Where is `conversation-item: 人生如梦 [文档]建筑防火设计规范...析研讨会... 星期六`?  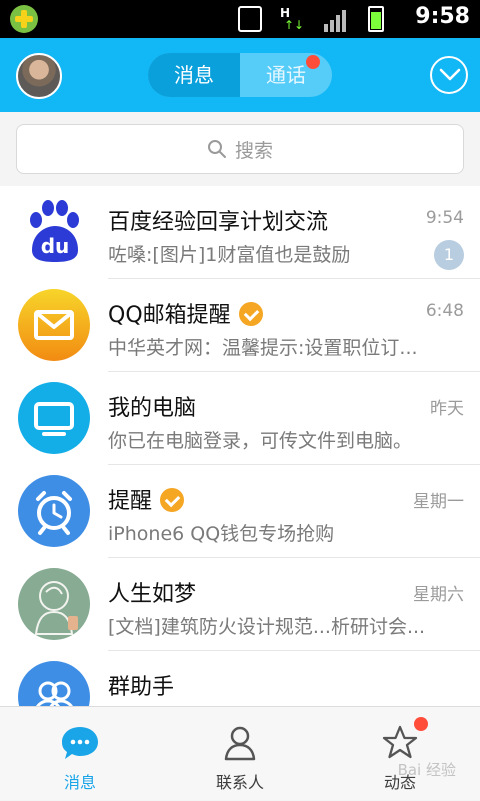 conversation-item: 人生如梦 [文档]建筑防火设计规范...析研讨会... 星期六 is located at coordinates (240, 604).